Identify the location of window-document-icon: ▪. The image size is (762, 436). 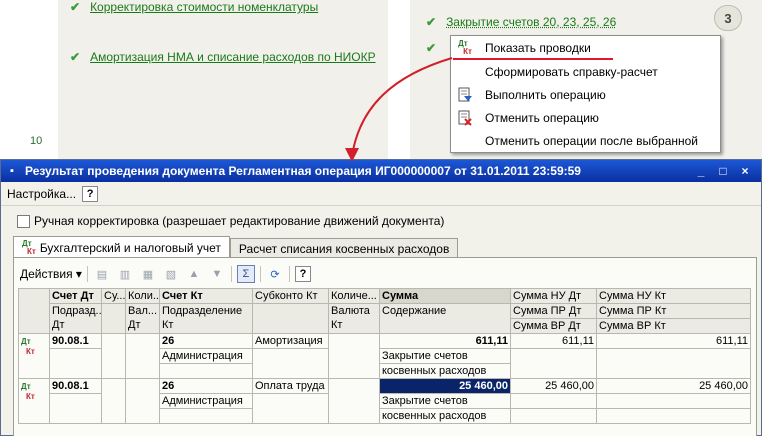
(12, 171).